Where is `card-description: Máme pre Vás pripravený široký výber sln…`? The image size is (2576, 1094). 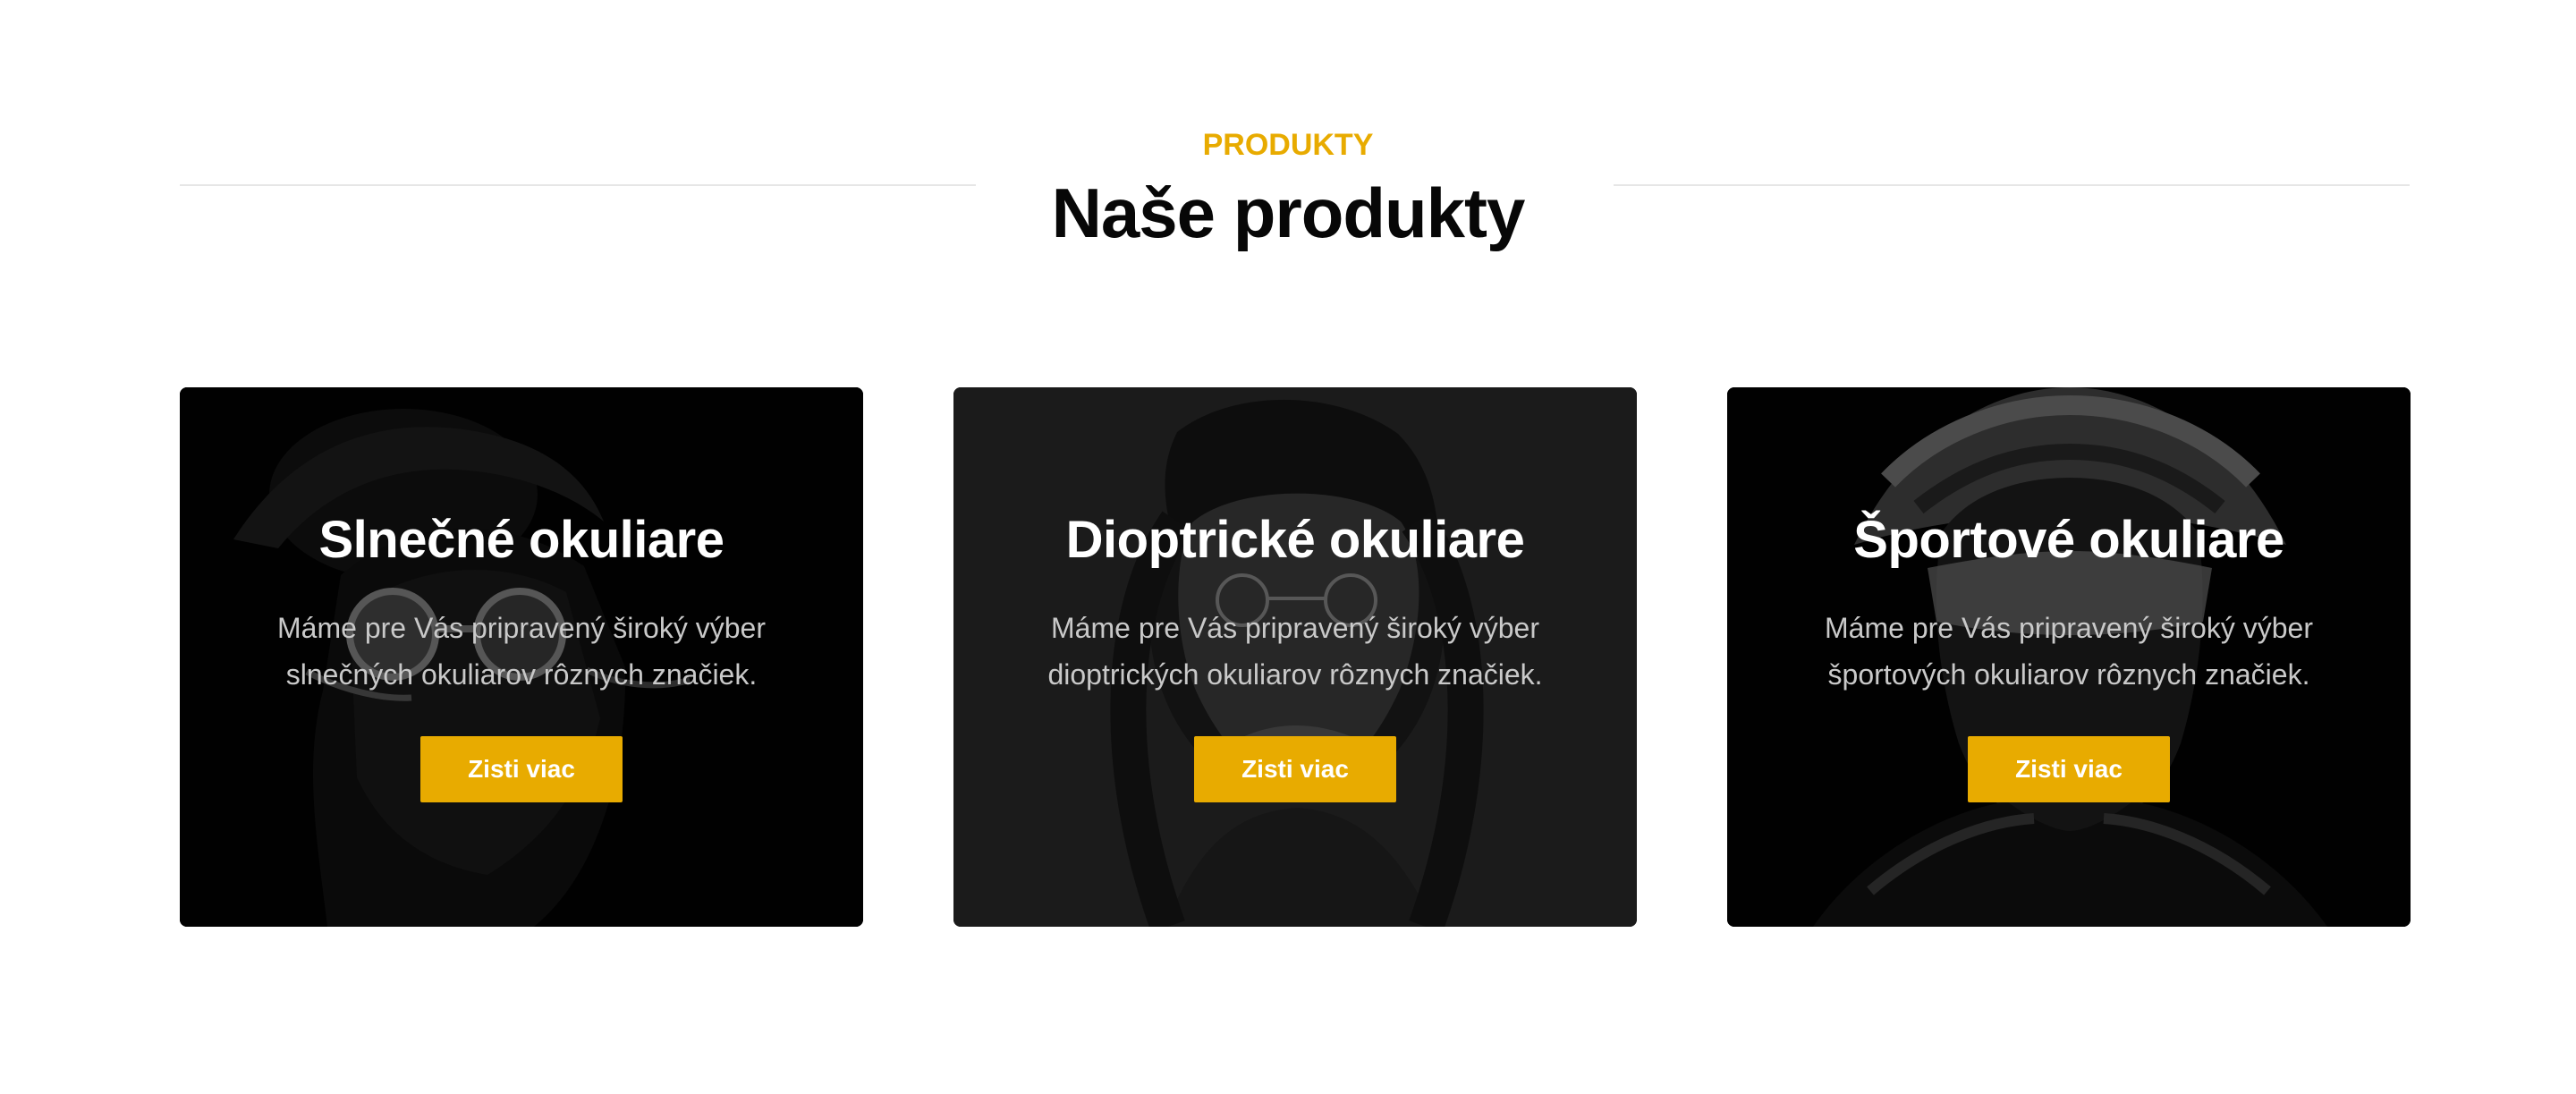 card-description: Máme pre Vás pripravený široký výber sln… is located at coordinates (521, 651).